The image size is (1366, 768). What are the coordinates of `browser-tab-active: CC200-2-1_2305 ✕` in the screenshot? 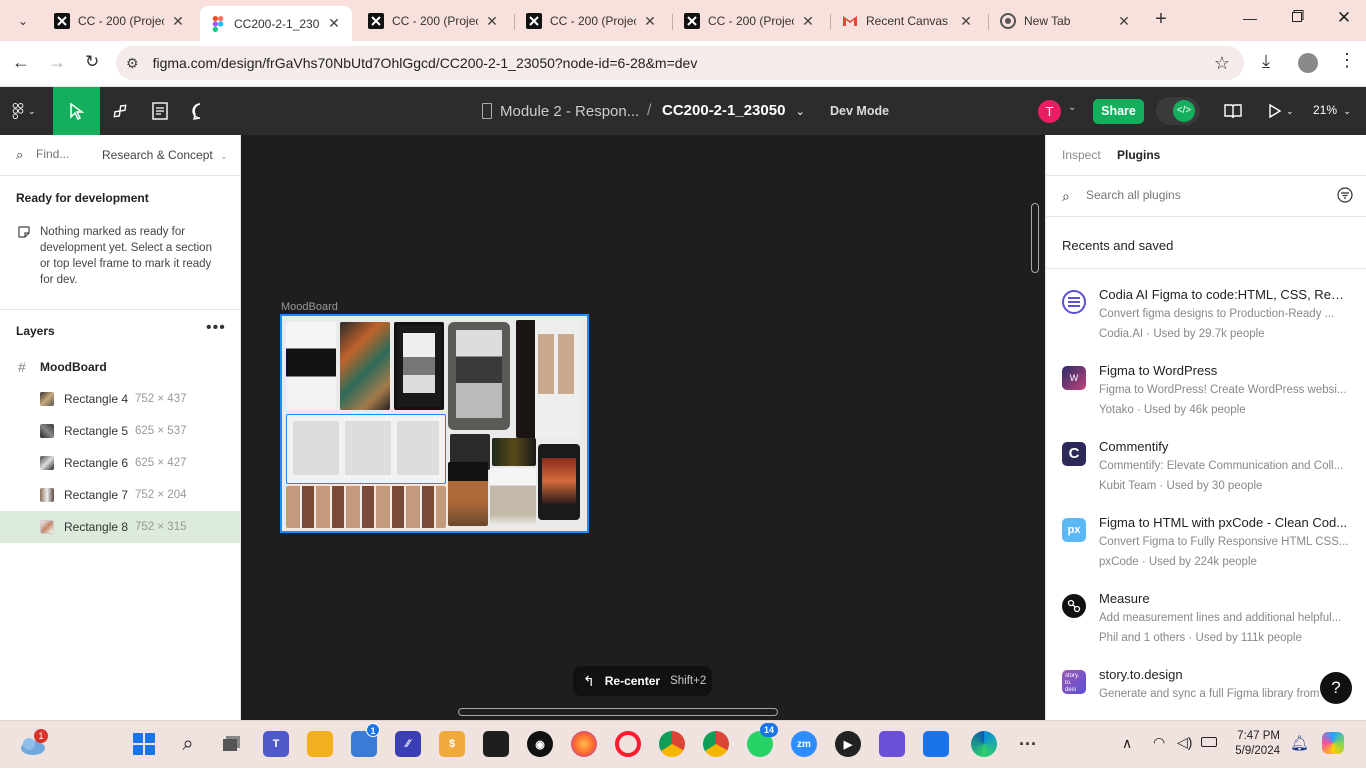 It's located at (276, 23).